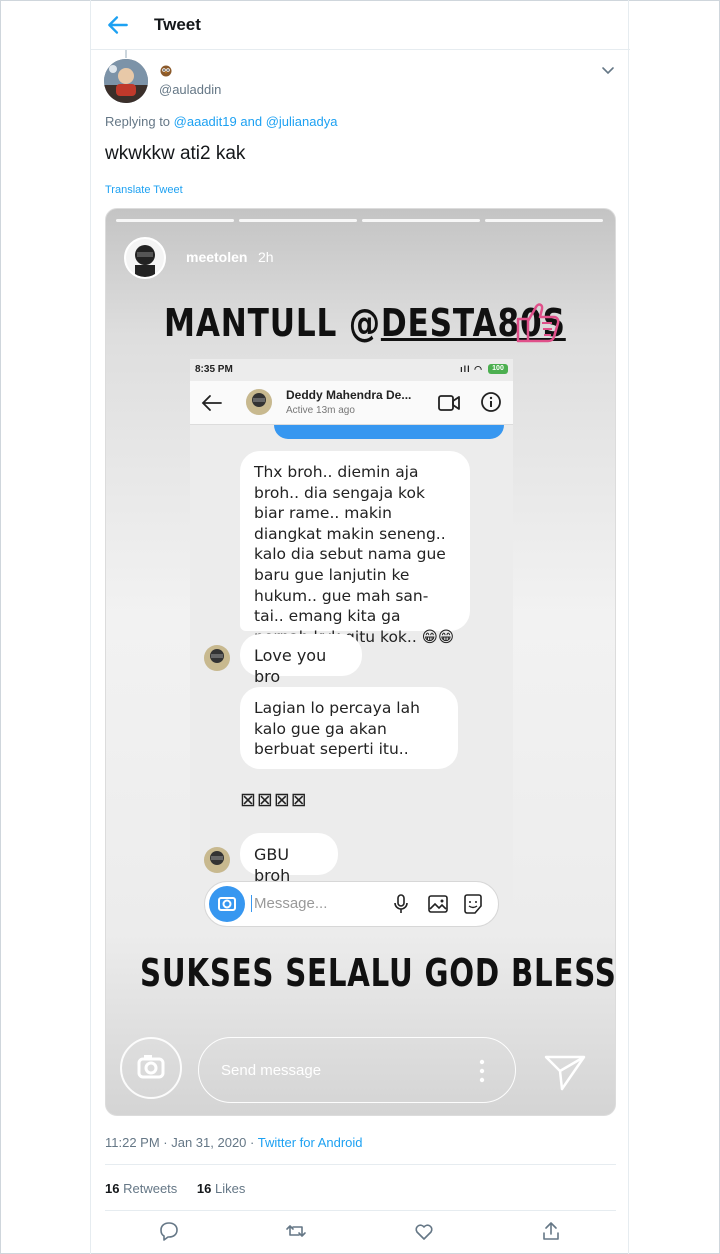 This screenshot has width=720, height=1254. Describe the element at coordinates (351, 403) in the screenshot. I see `dm-header: Deddy Mahendra De... Active 13m ago` at that location.